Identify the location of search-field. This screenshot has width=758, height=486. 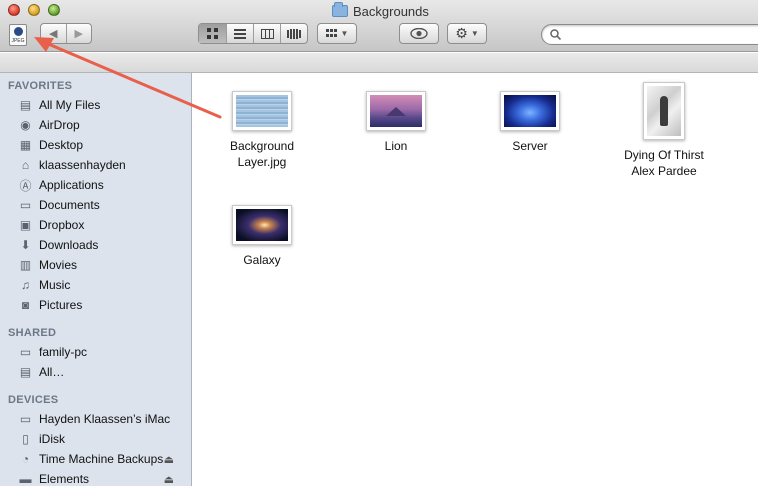
(649, 34).